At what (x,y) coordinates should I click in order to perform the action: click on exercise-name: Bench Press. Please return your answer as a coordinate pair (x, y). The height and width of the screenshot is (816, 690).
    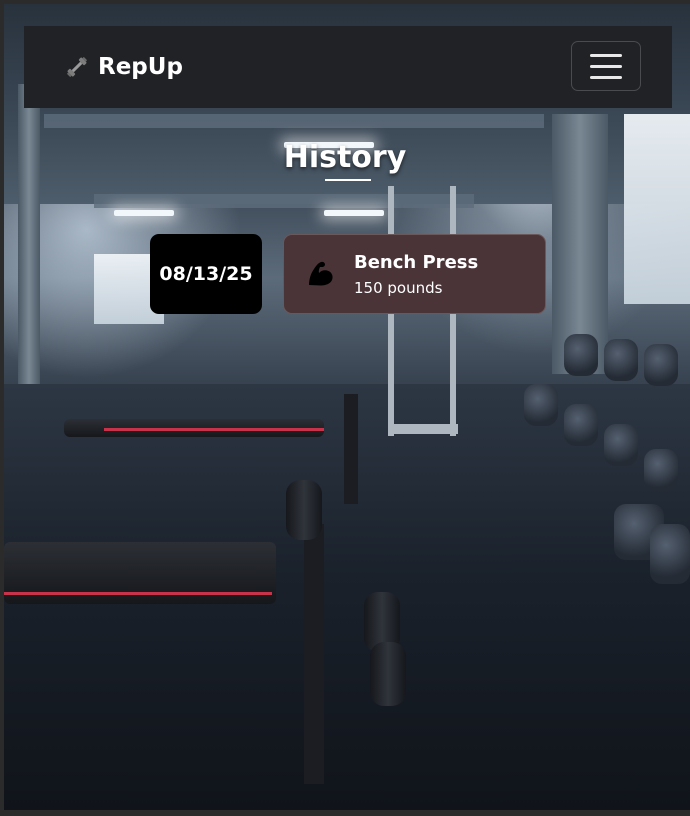
    Looking at the image, I should click on (416, 262).